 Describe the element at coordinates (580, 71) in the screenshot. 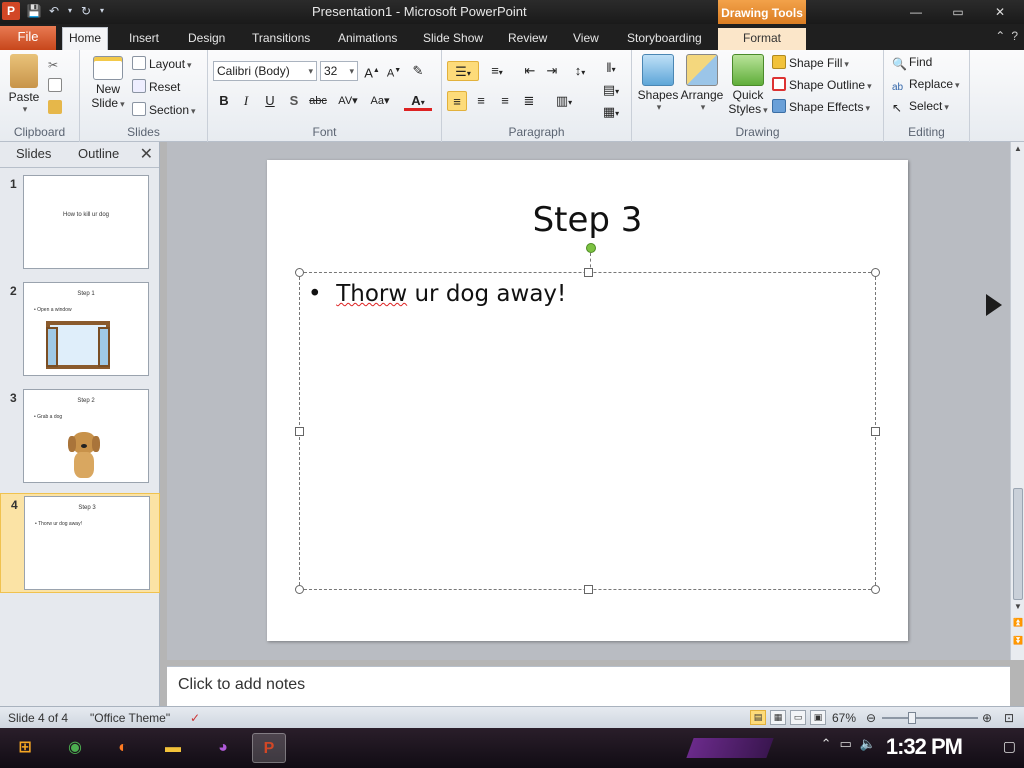

I see `line-spacing-icon: ↕▾` at that location.